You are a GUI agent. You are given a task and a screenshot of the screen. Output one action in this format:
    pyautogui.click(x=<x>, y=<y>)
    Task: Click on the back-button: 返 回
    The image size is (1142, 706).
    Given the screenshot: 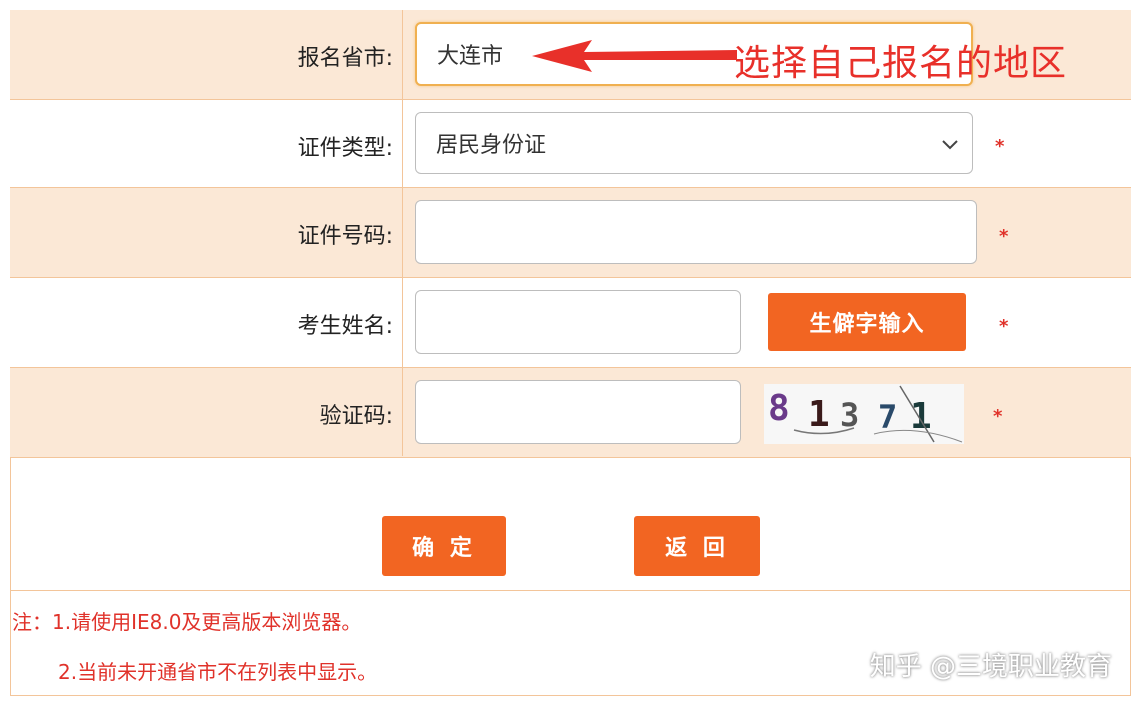 What is the action you would take?
    pyautogui.click(x=697, y=546)
    